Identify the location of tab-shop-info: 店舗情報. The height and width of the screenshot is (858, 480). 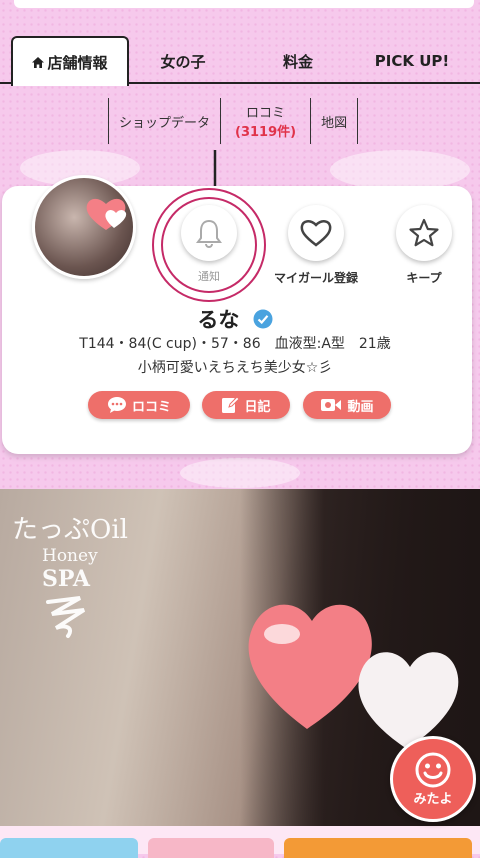
(70, 61).